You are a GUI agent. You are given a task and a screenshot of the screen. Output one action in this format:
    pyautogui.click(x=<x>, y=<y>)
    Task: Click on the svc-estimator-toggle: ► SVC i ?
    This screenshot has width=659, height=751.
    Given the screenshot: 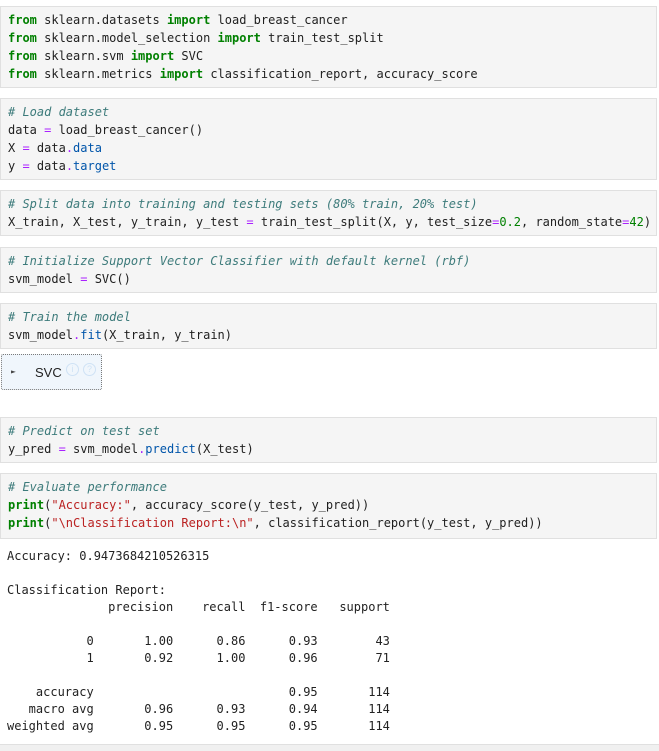 What is the action you would take?
    pyautogui.click(x=51, y=372)
    